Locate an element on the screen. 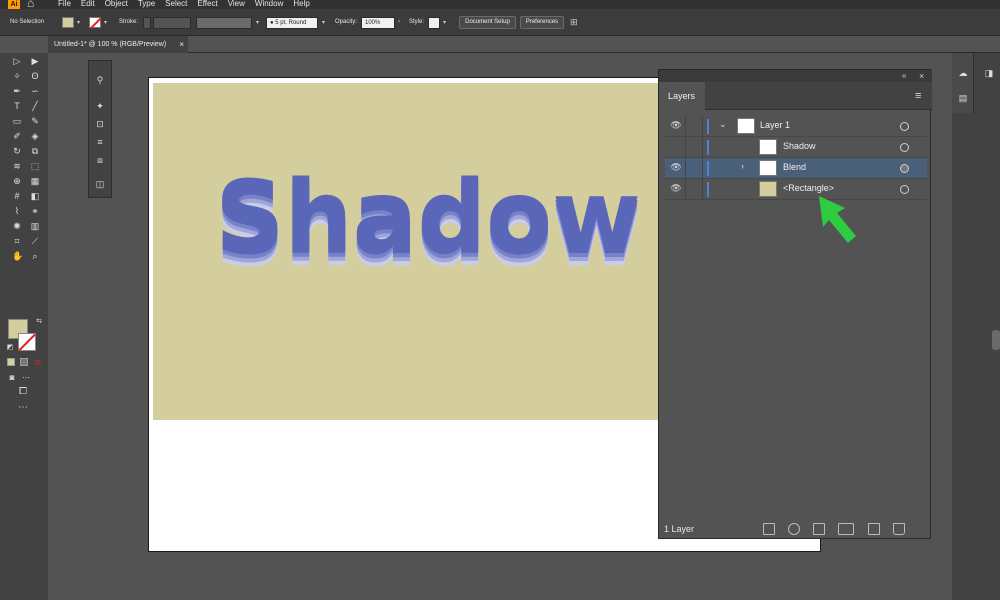  document-setup-button: Document Setup is located at coordinates (487, 22).